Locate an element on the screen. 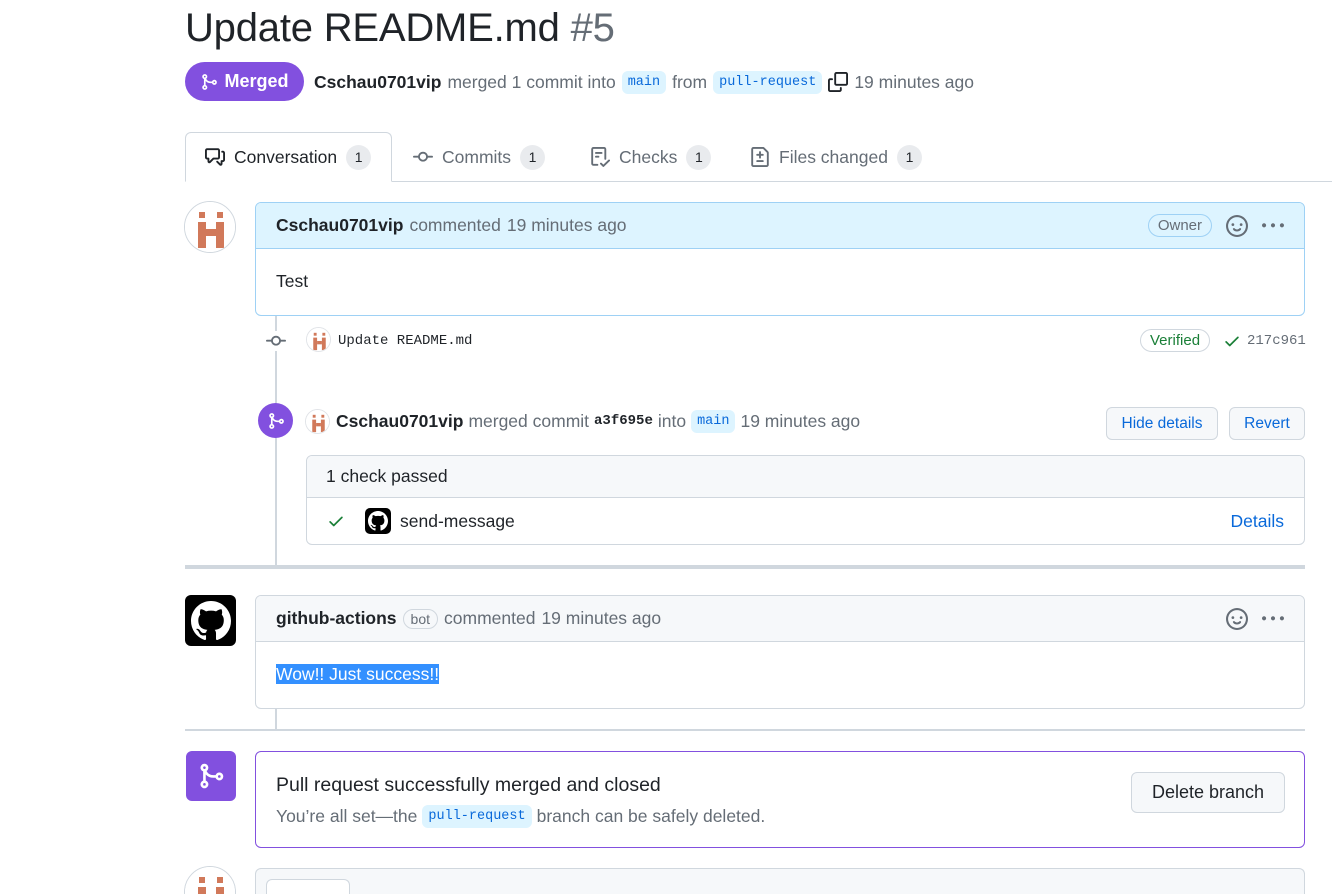 The width and height of the screenshot is (1332, 894). tab-checks: Checks 1 is located at coordinates (651, 157).